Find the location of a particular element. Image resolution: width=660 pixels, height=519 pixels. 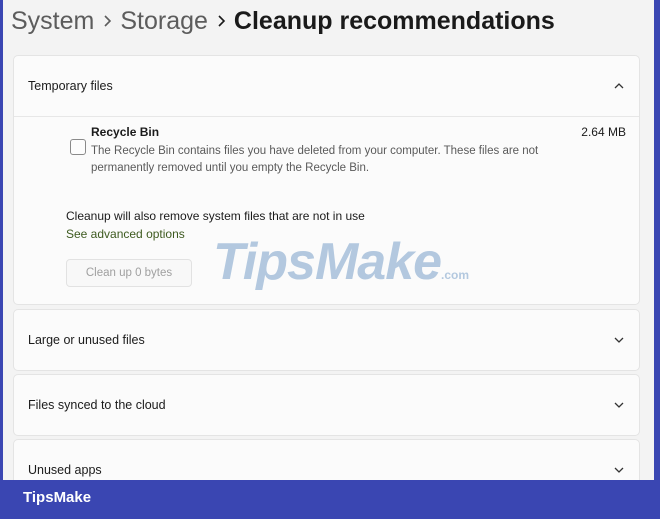

item-title: Recycle Bin is located at coordinates (125, 132).